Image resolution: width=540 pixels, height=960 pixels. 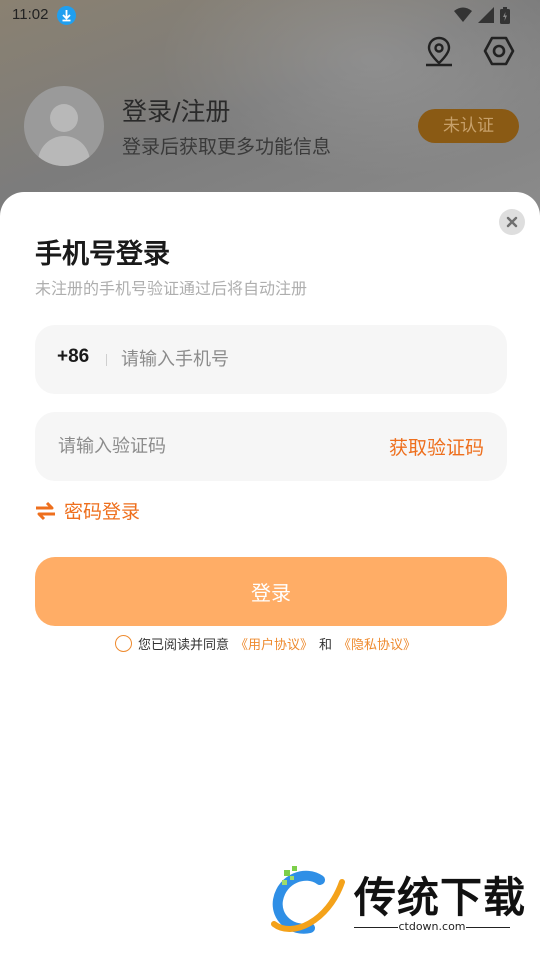 What do you see at coordinates (308, 900) in the screenshot?
I see `ctdown-logo-icon` at bounding box center [308, 900].